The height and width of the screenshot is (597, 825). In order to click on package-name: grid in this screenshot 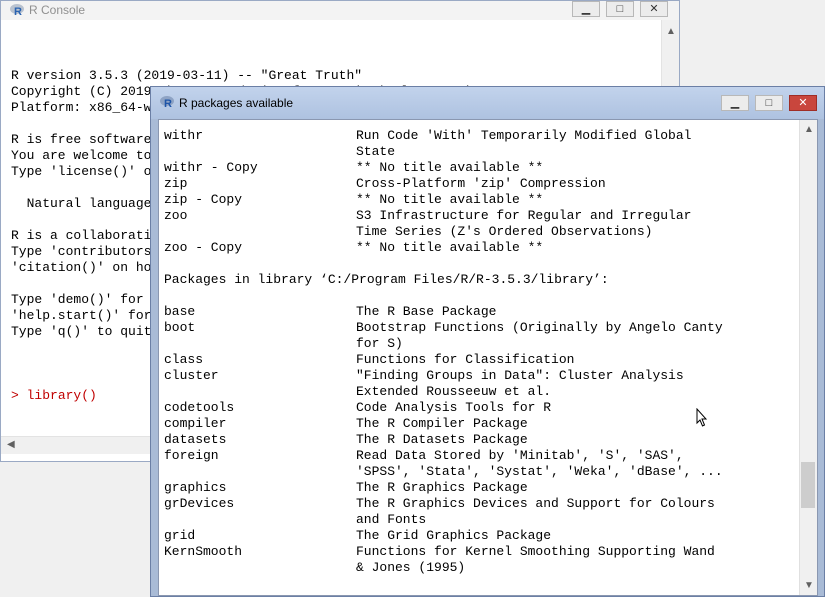, I will do `click(180, 535)`.